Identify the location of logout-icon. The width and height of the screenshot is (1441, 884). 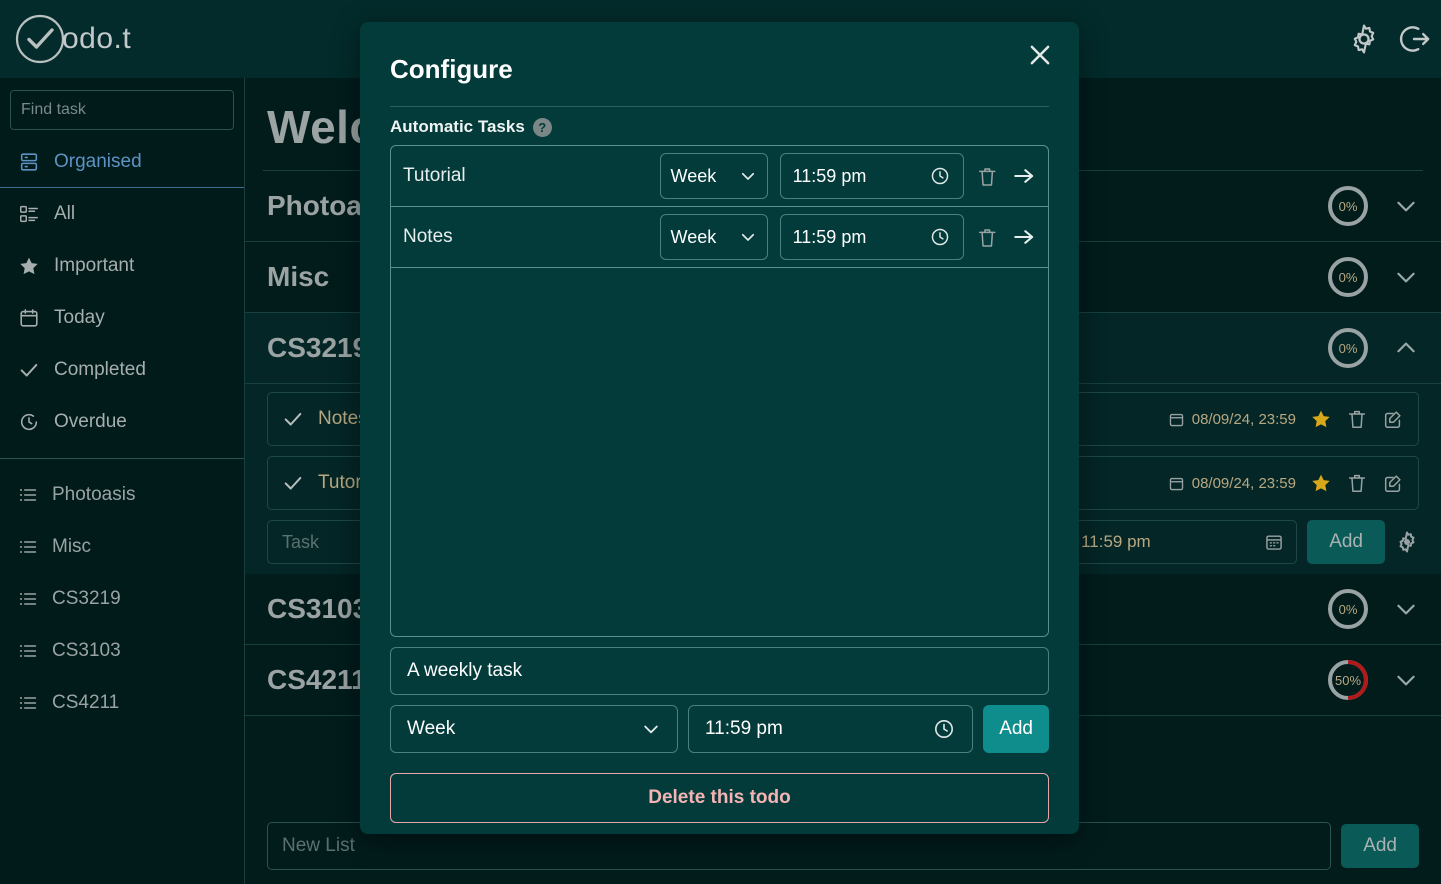
(1414, 39).